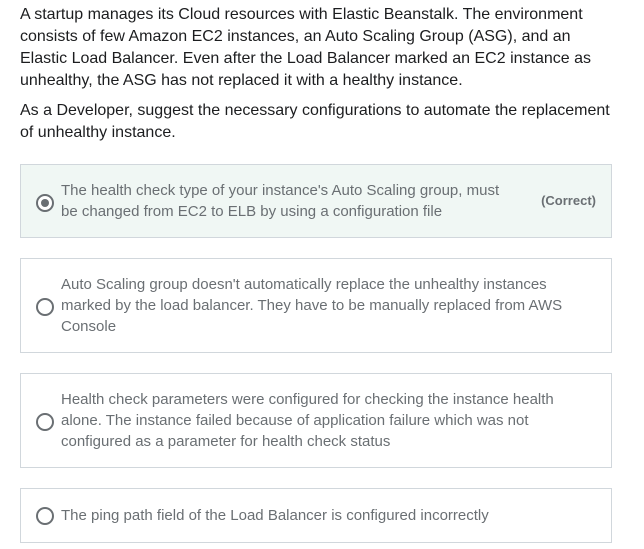 The height and width of the screenshot is (549, 644). What do you see at coordinates (568, 200) in the screenshot?
I see `correct-badge: (Correct)` at bounding box center [568, 200].